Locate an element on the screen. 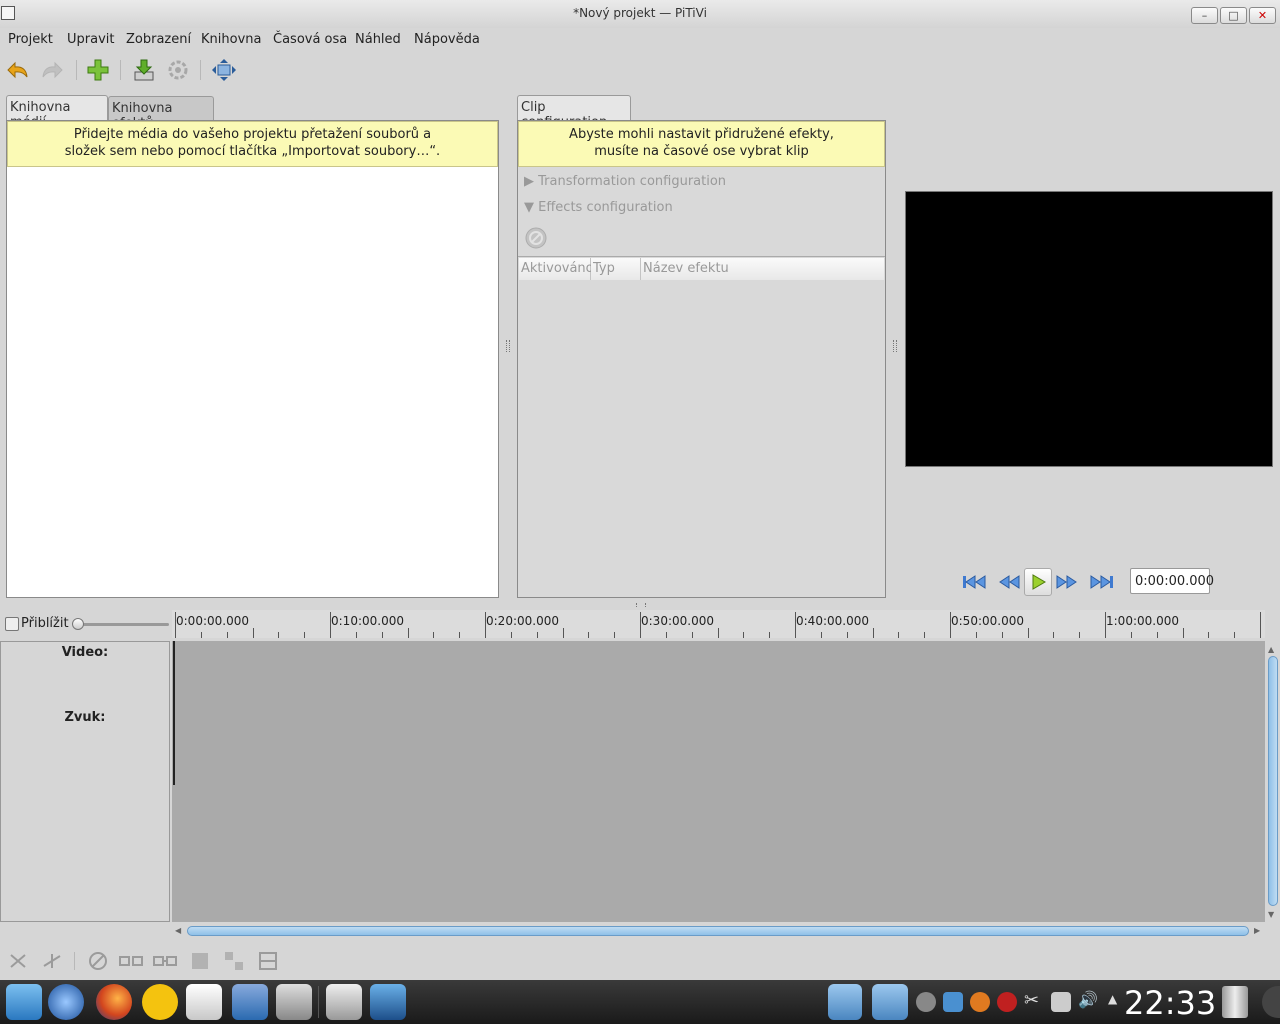  video-preview is located at coordinates (1089, 329).